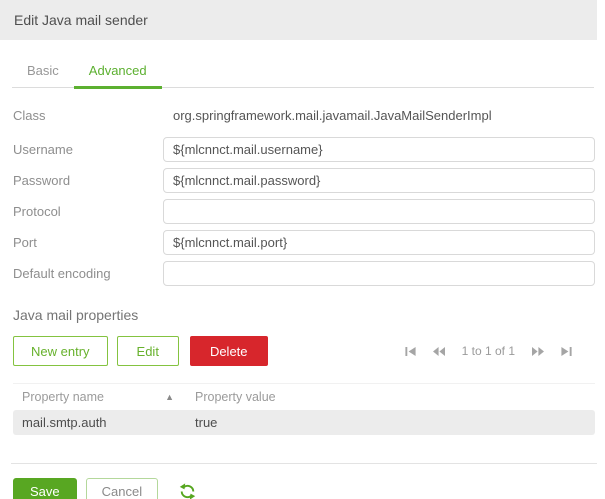 This screenshot has height=499, width=605. I want to click on field-row-port: Port, so click(304, 242).